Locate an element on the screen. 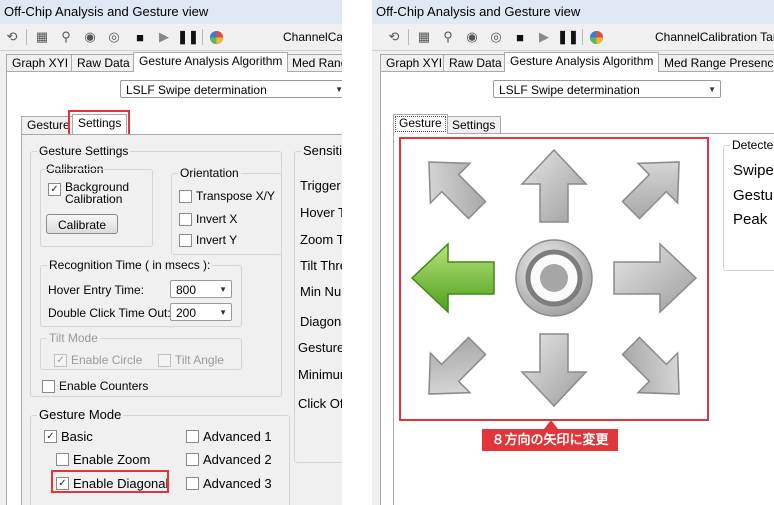  enable-counters-label: Enable Counters is located at coordinates (104, 386).